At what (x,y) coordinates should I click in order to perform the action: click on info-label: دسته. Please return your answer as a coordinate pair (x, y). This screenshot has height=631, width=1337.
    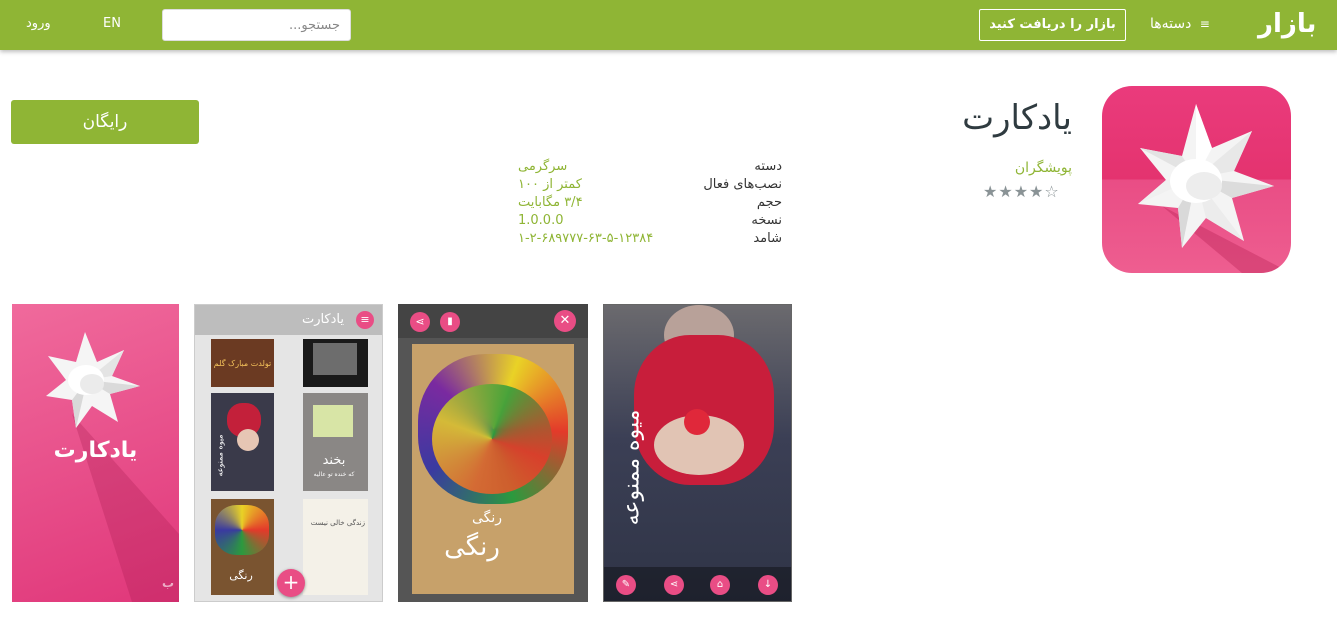
    Looking at the image, I should click on (768, 166).